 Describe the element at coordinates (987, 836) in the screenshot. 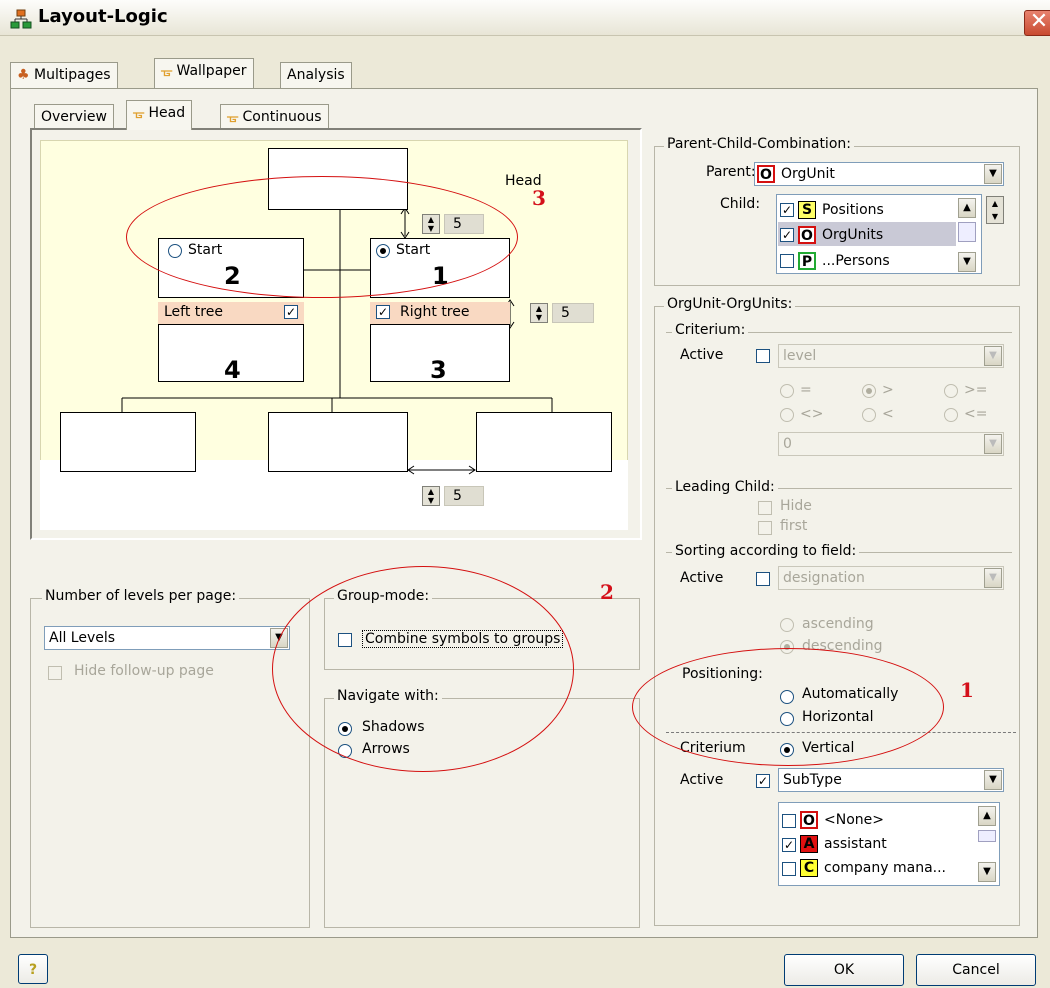

I see `subtype-list-scrollbar` at that location.